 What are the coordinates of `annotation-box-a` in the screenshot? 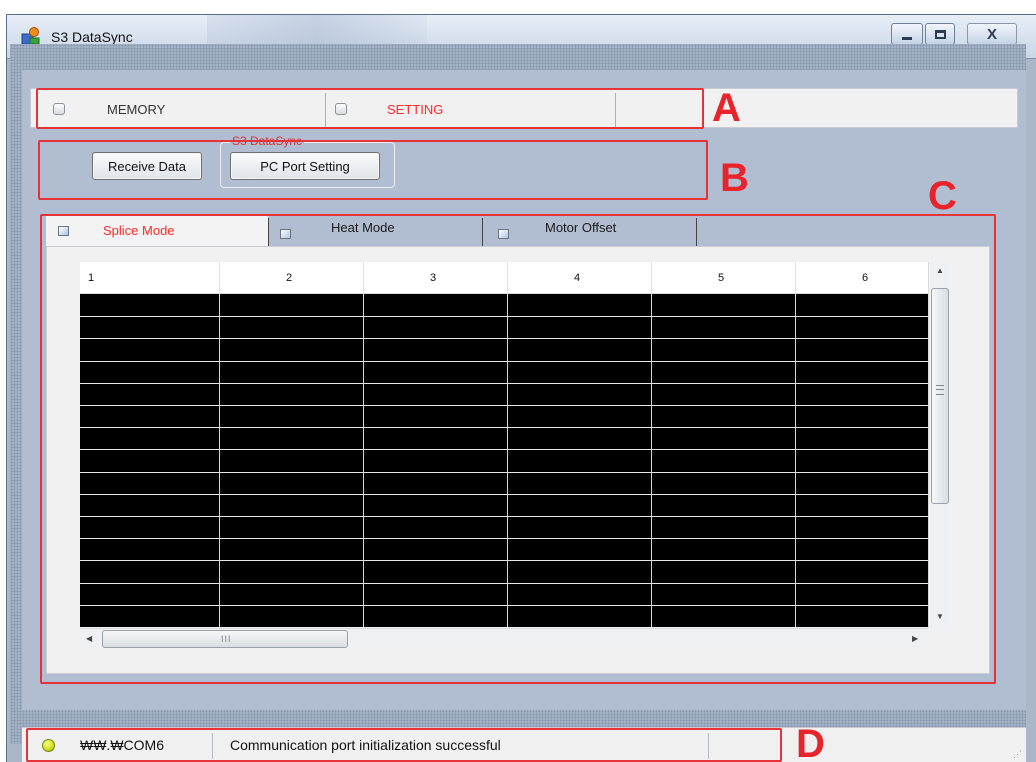 It's located at (370, 108).